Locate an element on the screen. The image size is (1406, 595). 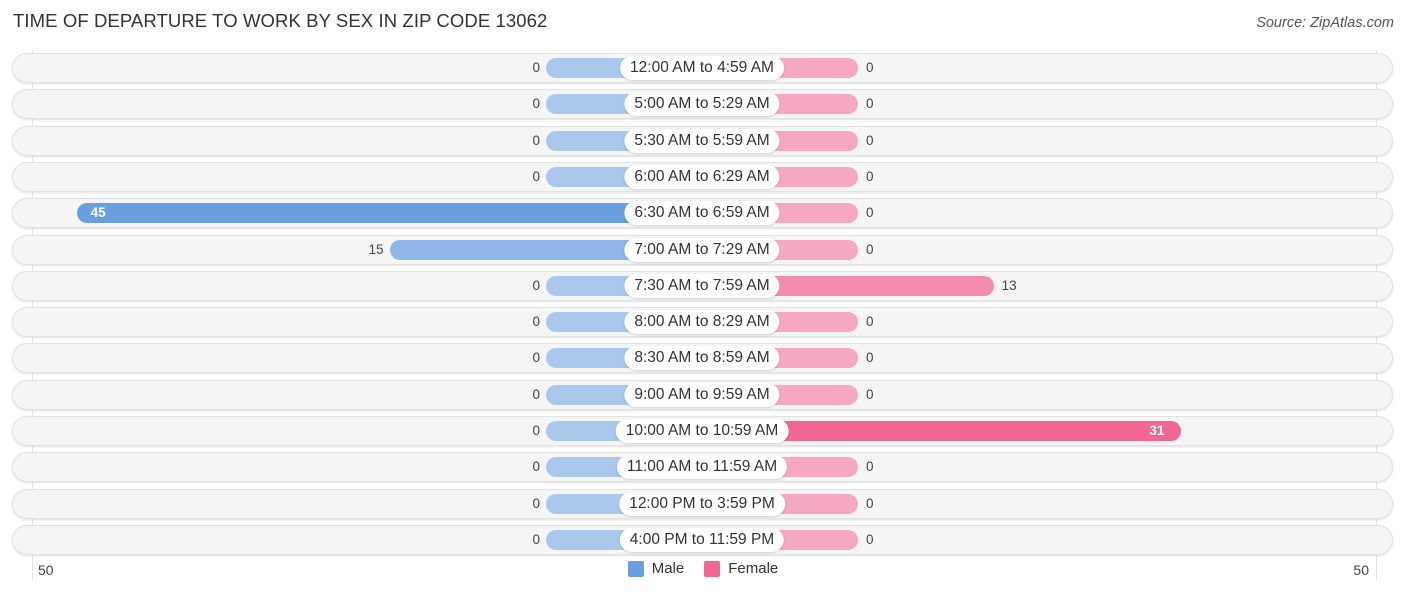
category-label: 12:00 AM to 4:59 AM is located at coordinates (702, 68).